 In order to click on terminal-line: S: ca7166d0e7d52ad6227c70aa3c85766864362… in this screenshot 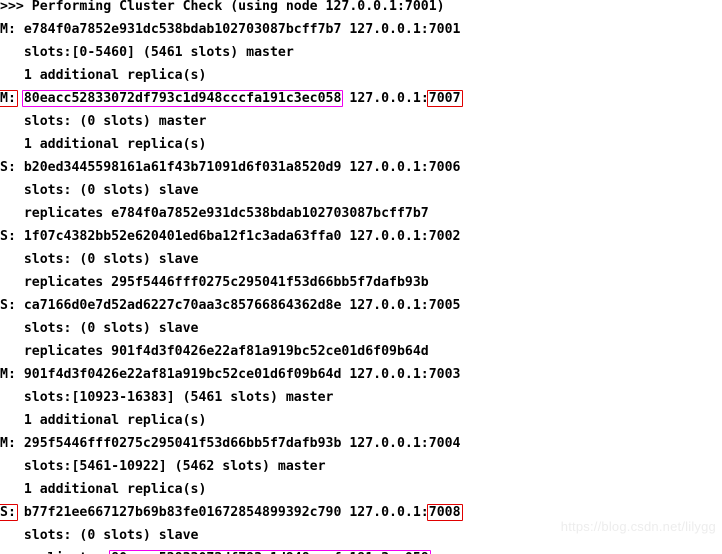, I will do `click(230, 305)`.